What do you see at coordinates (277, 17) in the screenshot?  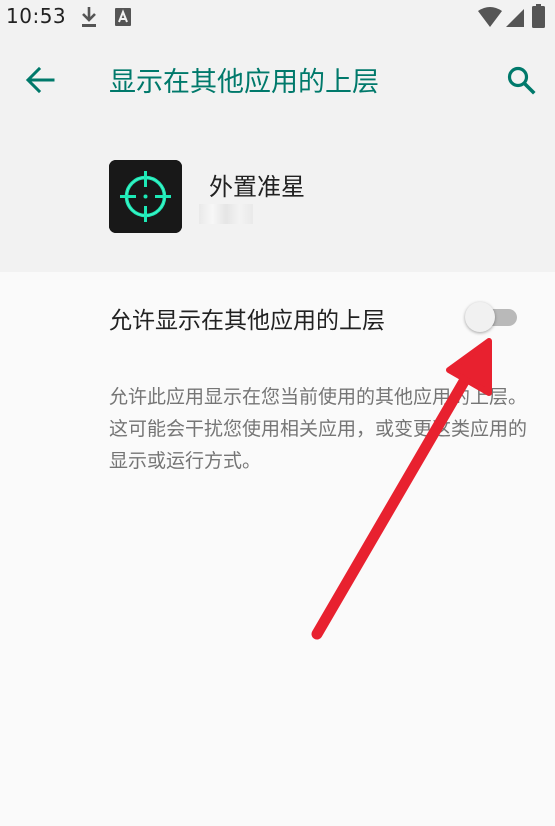 I see `status-bar: 10:53` at bounding box center [277, 17].